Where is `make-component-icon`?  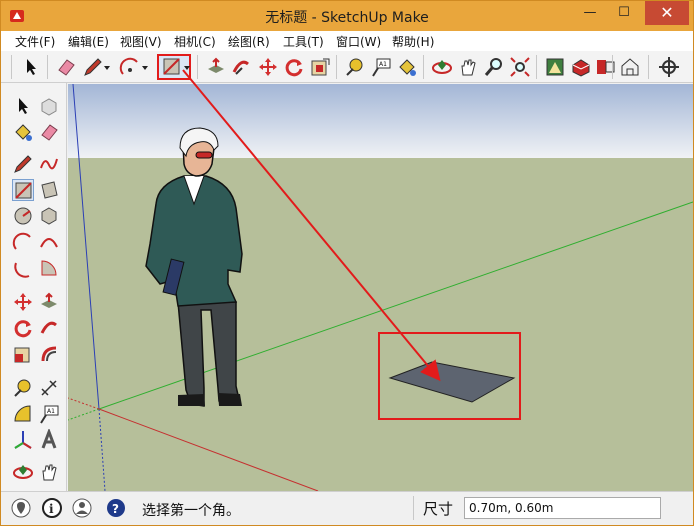 make-component-icon is located at coordinates (49, 106).